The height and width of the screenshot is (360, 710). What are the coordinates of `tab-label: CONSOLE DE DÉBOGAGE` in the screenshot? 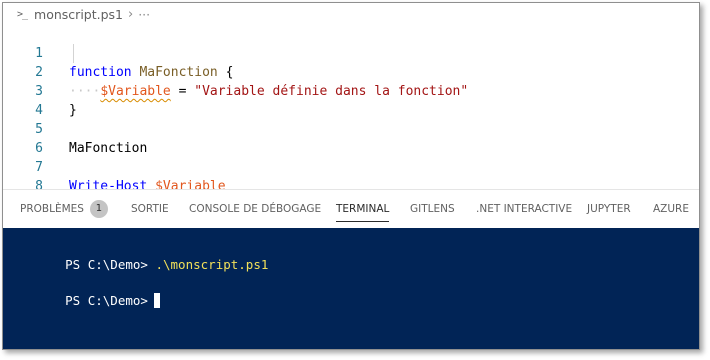 It's located at (255, 209).